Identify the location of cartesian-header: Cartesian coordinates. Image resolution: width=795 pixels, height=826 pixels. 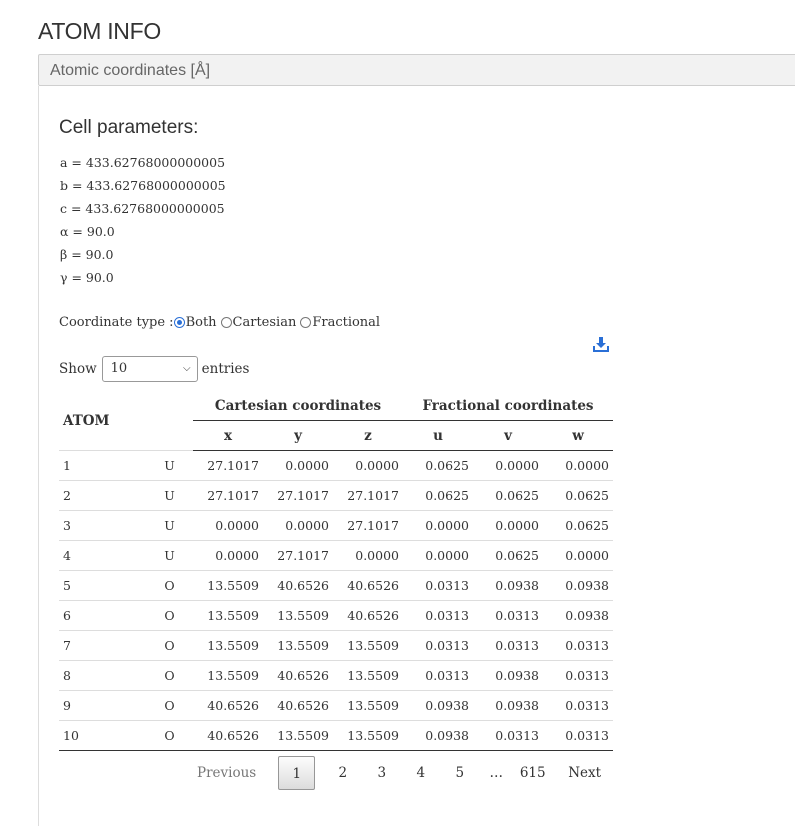
(298, 406).